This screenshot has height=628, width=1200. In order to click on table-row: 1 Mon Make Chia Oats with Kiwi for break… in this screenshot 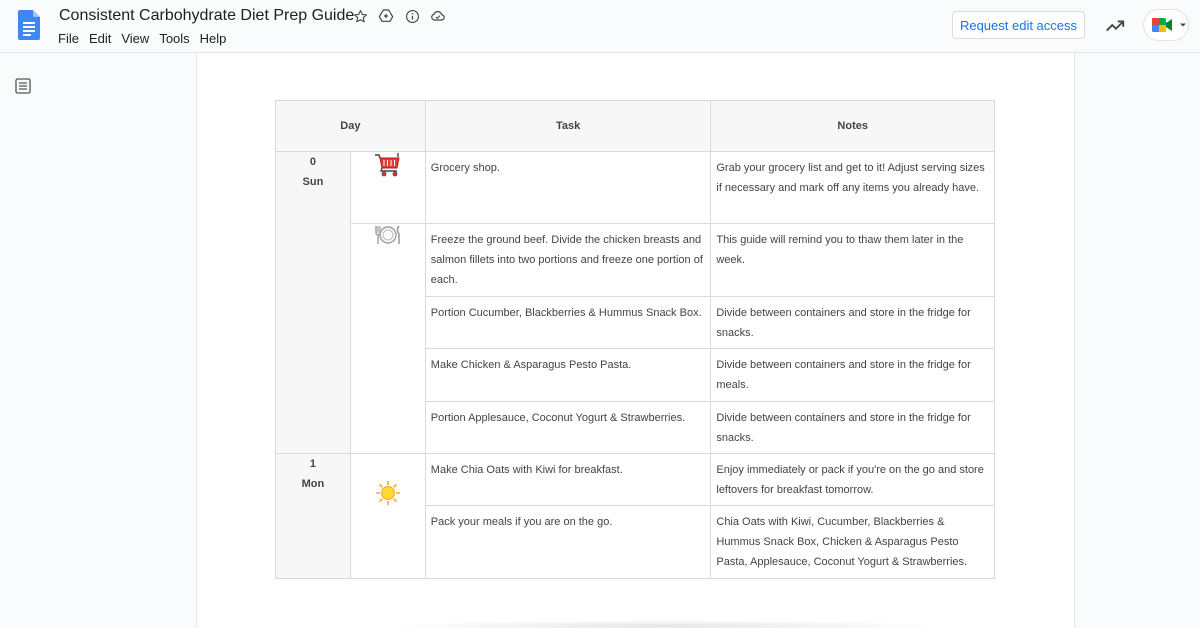, I will do `click(635, 516)`.